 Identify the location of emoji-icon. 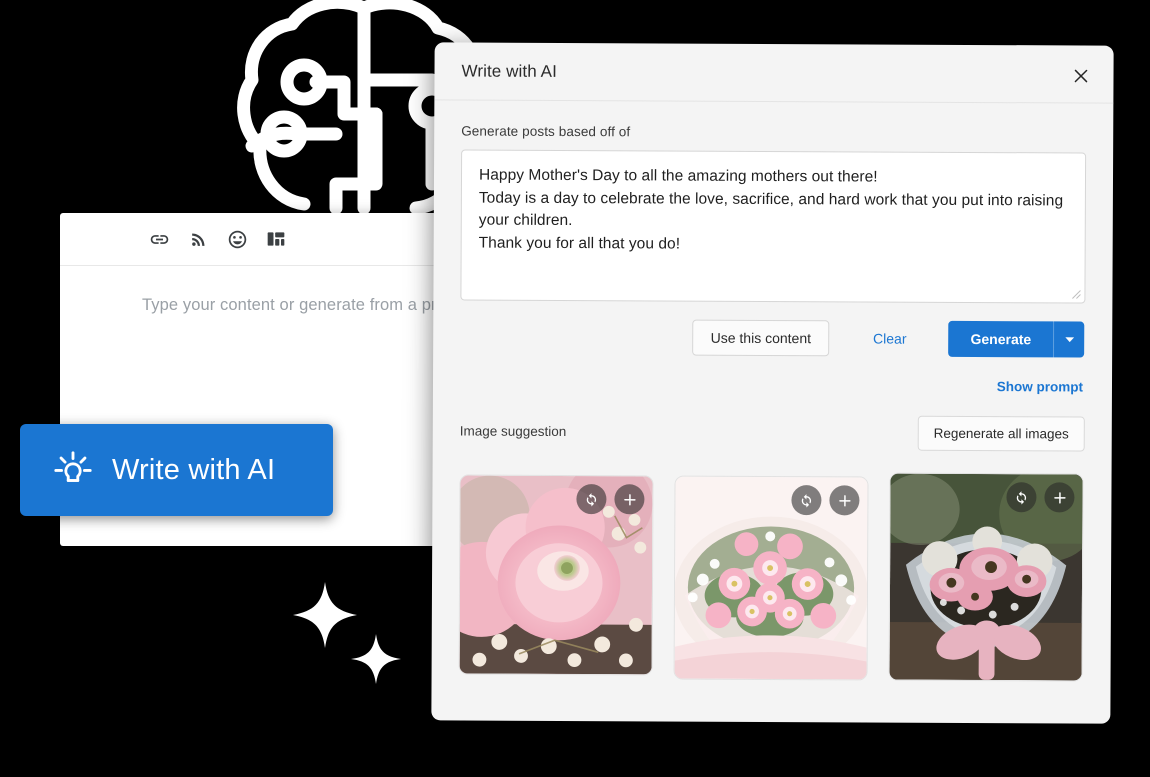
(237, 239).